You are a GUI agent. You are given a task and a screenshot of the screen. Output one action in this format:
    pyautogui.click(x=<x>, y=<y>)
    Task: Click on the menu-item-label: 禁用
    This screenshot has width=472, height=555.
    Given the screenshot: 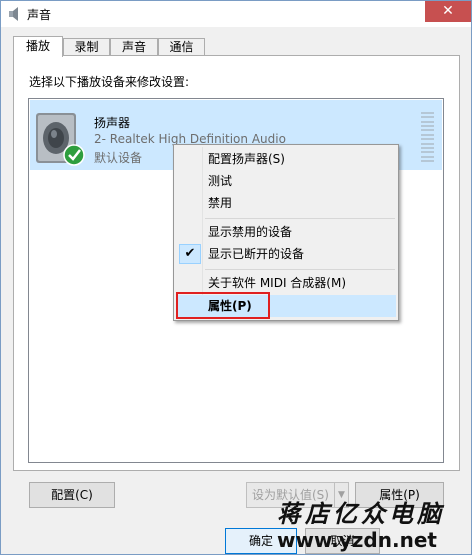 What is the action you would take?
    pyautogui.click(x=220, y=203)
    